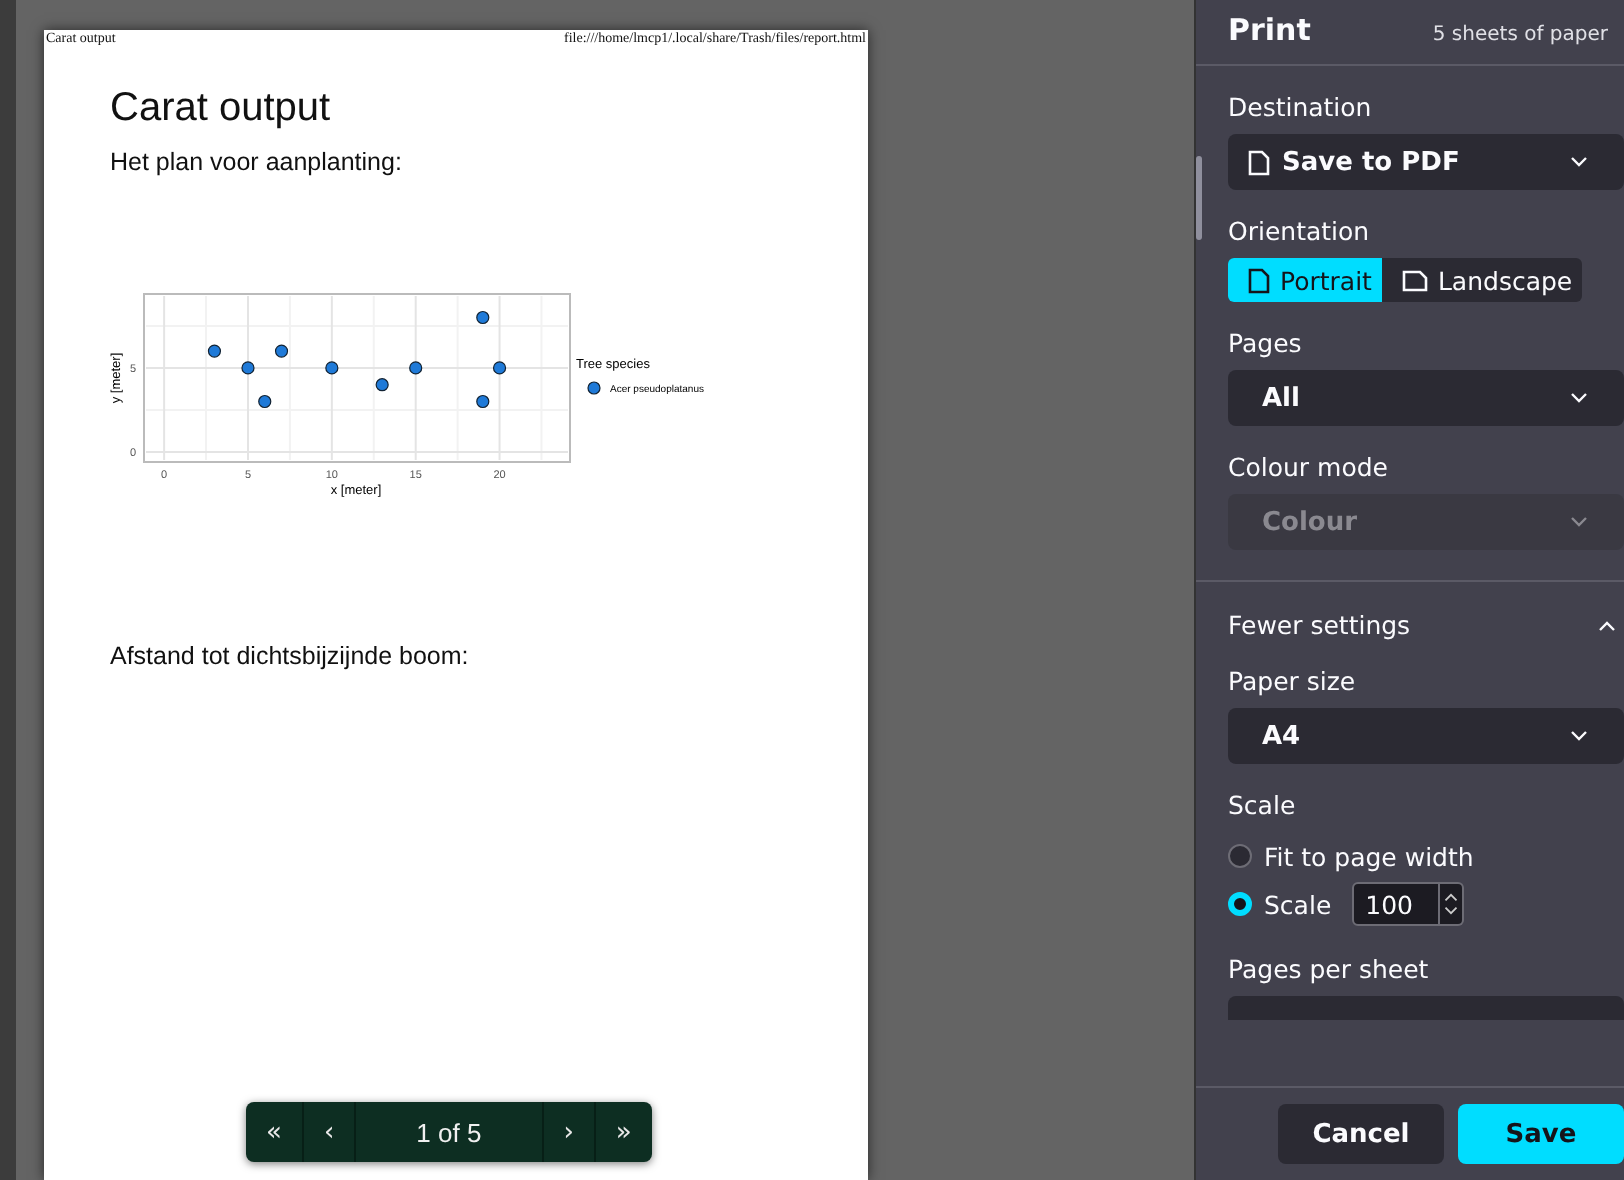 The width and height of the screenshot is (1624, 1180). Describe the element at coordinates (450, 1132) in the screenshot. I see `page-status: 1 of 5` at that location.